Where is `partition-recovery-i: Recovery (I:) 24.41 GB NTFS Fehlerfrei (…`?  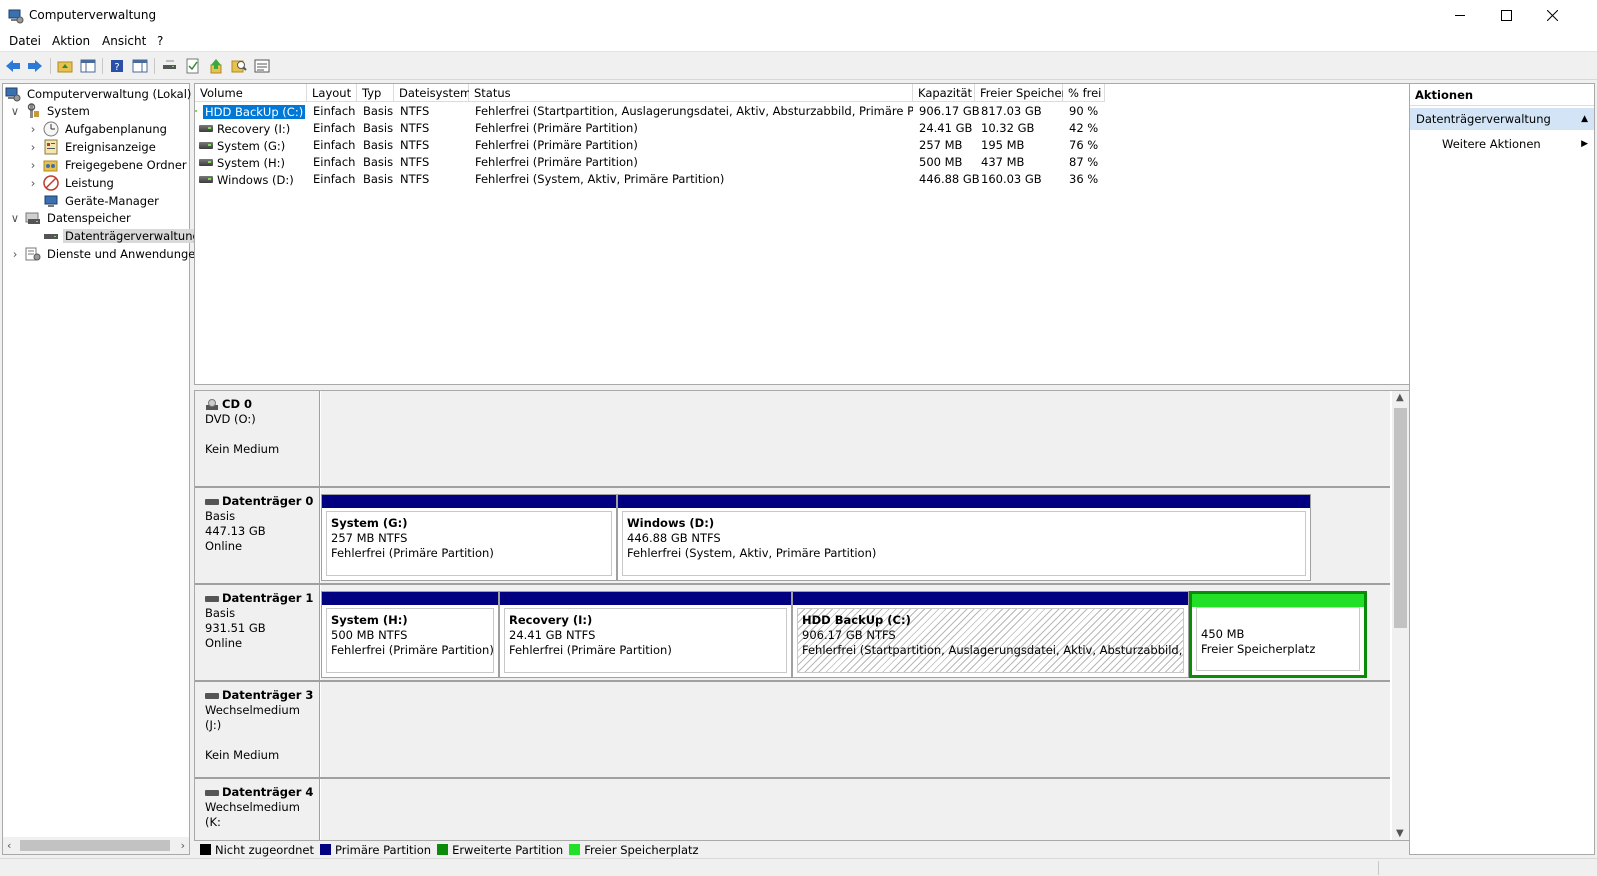 partition-recovery-i: Recovery (I:) 24.41 GB NTFS Fehlerfrei (… is located at coordinates (645, 634).